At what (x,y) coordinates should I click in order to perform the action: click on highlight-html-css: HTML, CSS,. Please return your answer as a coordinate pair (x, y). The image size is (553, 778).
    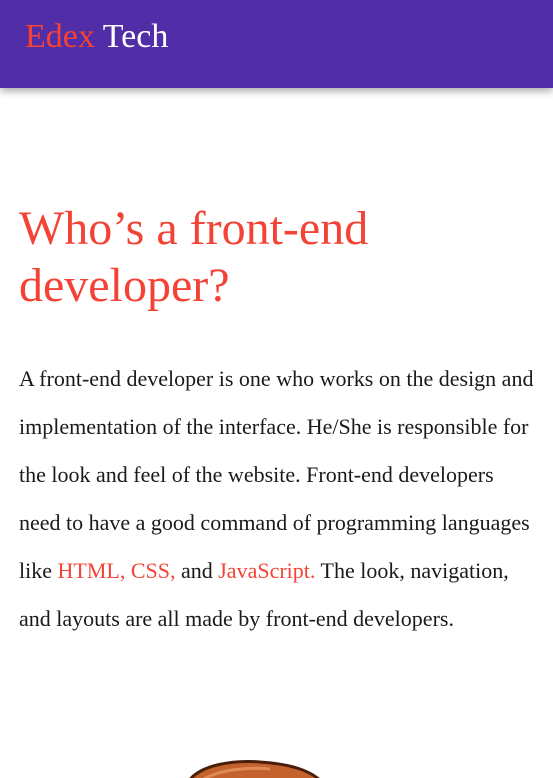
    Looking at the image, I should click on (116, 570).